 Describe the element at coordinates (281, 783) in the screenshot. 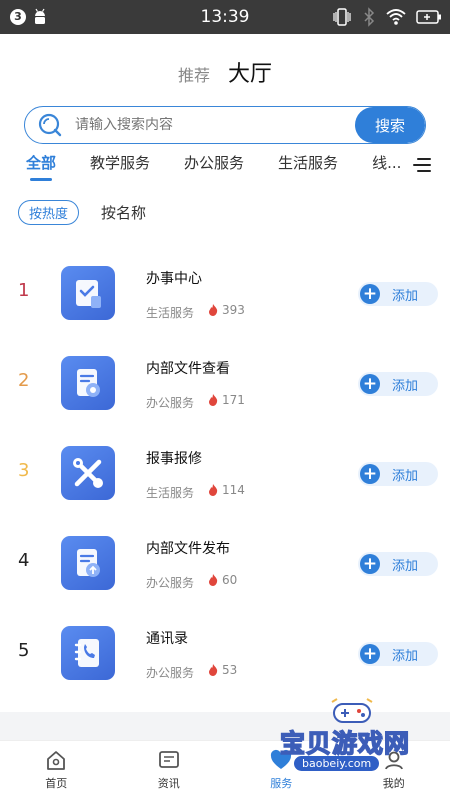

I see `tab-label: 服务` at that location.